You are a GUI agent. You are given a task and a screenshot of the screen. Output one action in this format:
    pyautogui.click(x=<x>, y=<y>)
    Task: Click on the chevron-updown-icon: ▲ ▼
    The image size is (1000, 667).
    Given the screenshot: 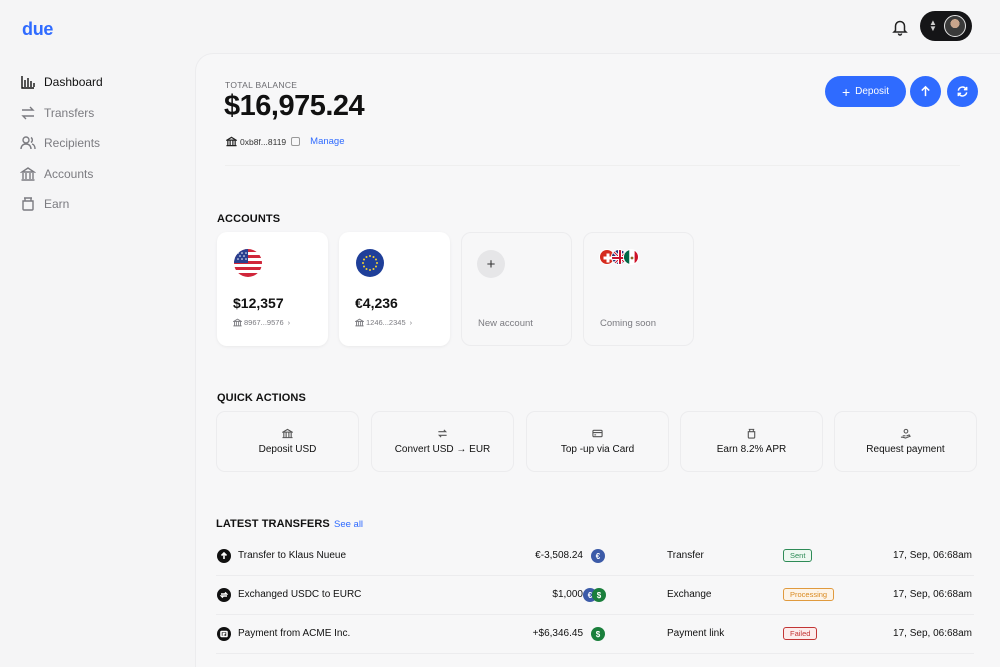 What is the action you would take?
    pyautogui.click(x=933, y=25)
    